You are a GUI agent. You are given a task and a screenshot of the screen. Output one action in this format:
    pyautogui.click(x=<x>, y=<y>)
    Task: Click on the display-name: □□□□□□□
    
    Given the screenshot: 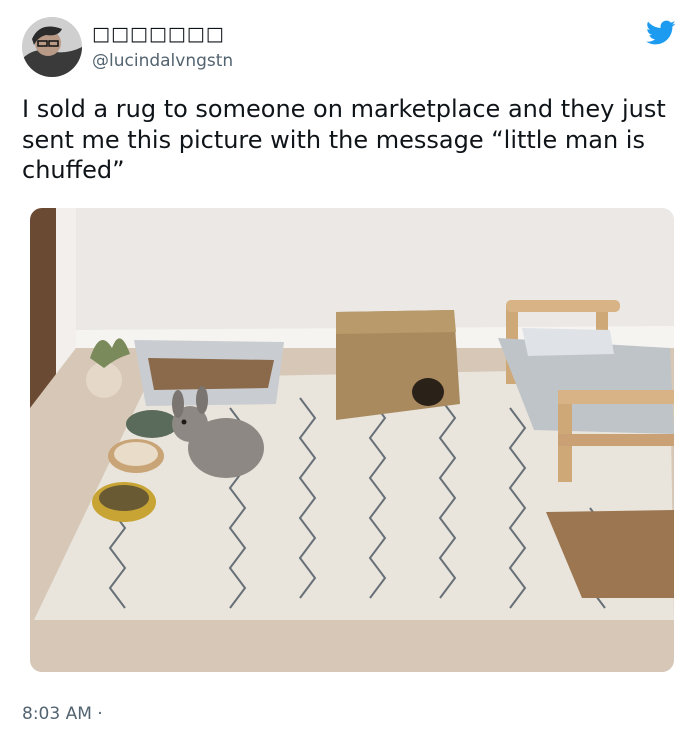 What is the action you would take?
    pyautogui.click(x=158, y=34)
    